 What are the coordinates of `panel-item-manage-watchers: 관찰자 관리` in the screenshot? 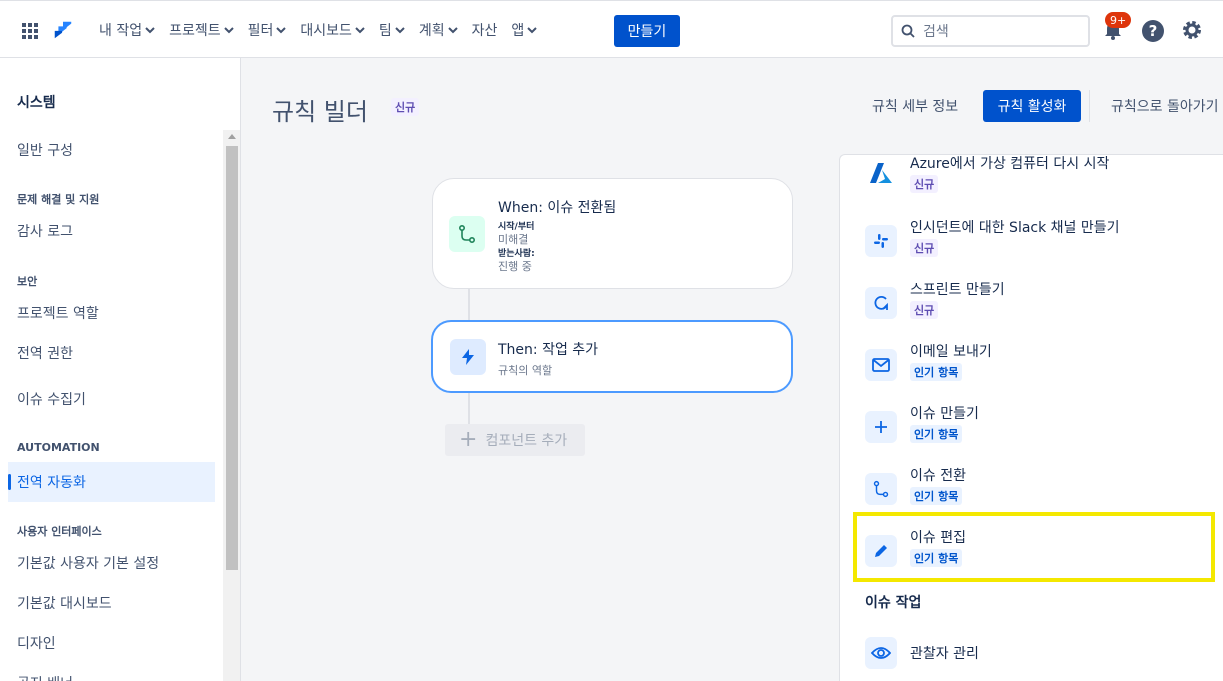 It's located at (1031, 652).